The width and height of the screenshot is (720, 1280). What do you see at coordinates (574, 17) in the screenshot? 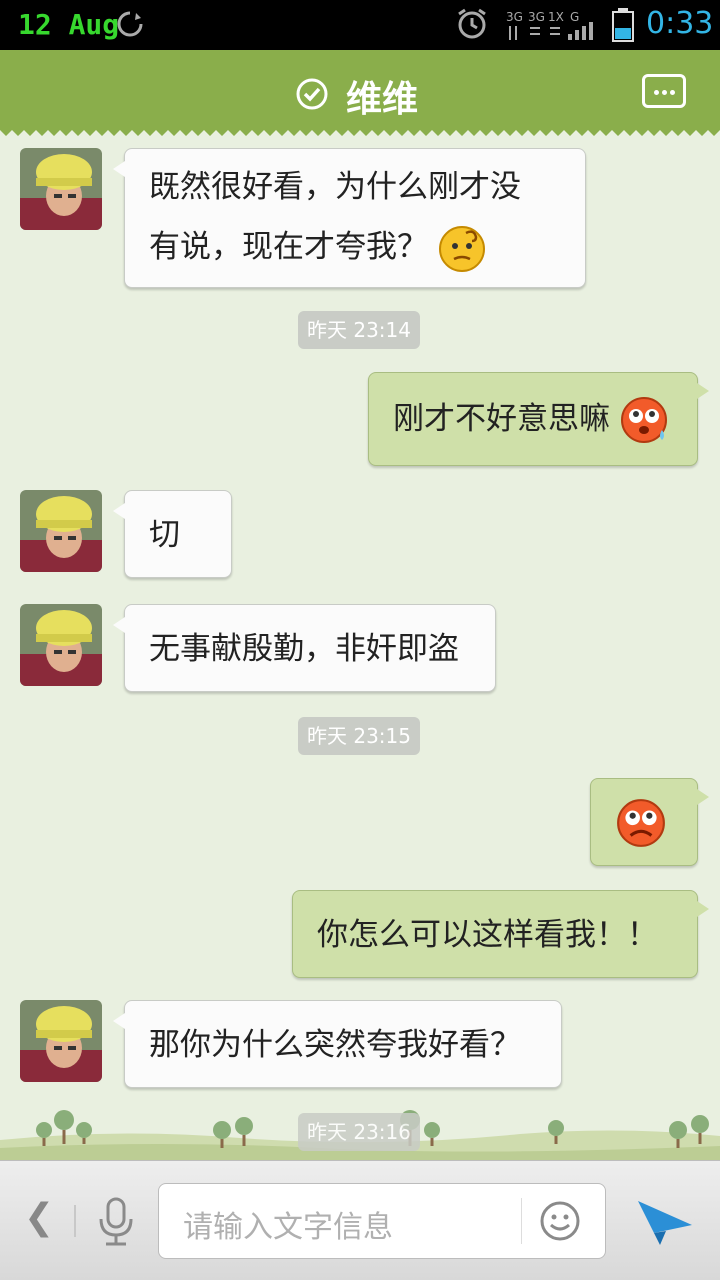
I see `network-g: G` at bounding box center [574, 17].